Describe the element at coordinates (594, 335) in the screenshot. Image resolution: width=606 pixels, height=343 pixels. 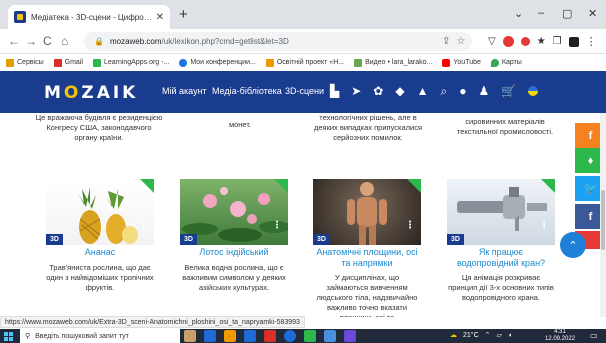
I see `notifications-icon: ▭` at that location.